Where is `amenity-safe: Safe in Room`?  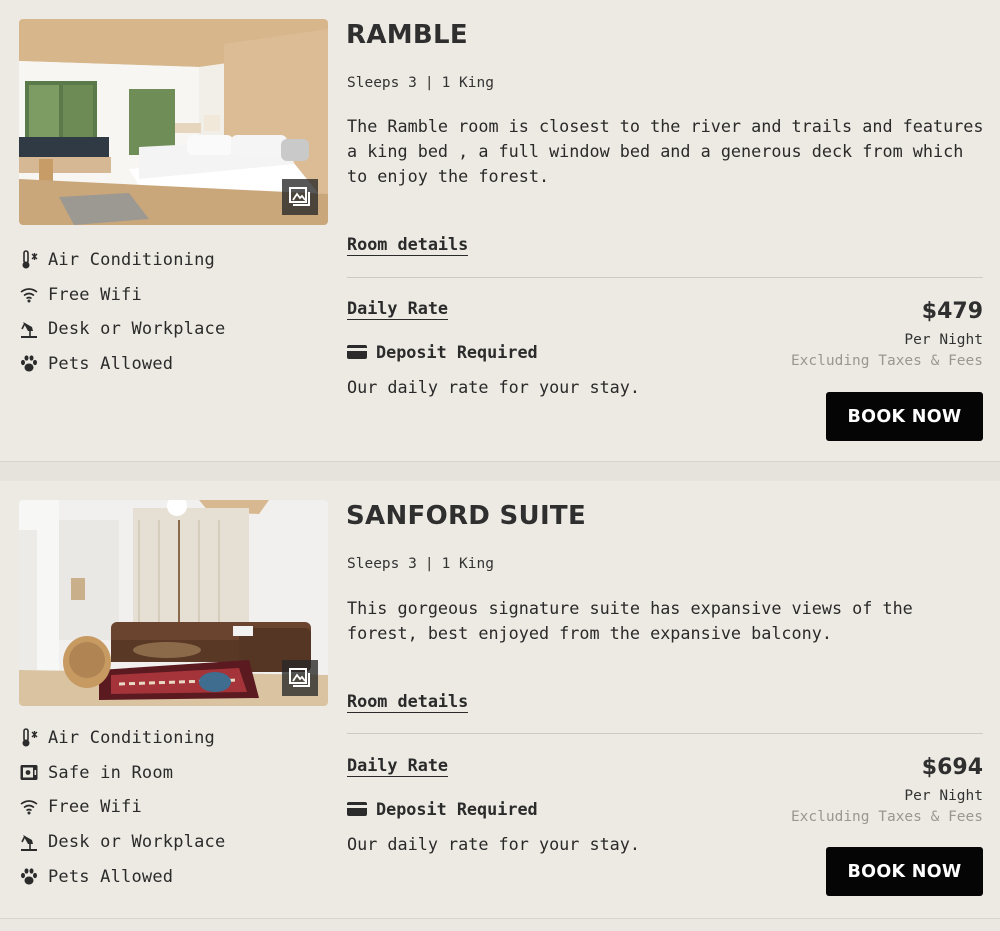
amenity-safe: Safe in Room is located at coordinates (122, 773).